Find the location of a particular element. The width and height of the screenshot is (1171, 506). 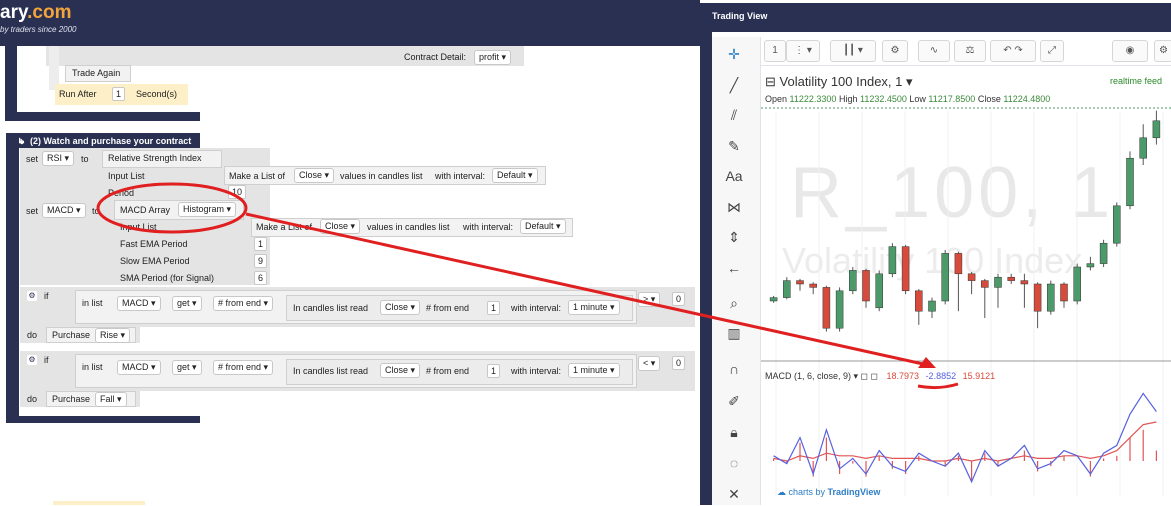

underline-mark is located at coordinates (938, 386).